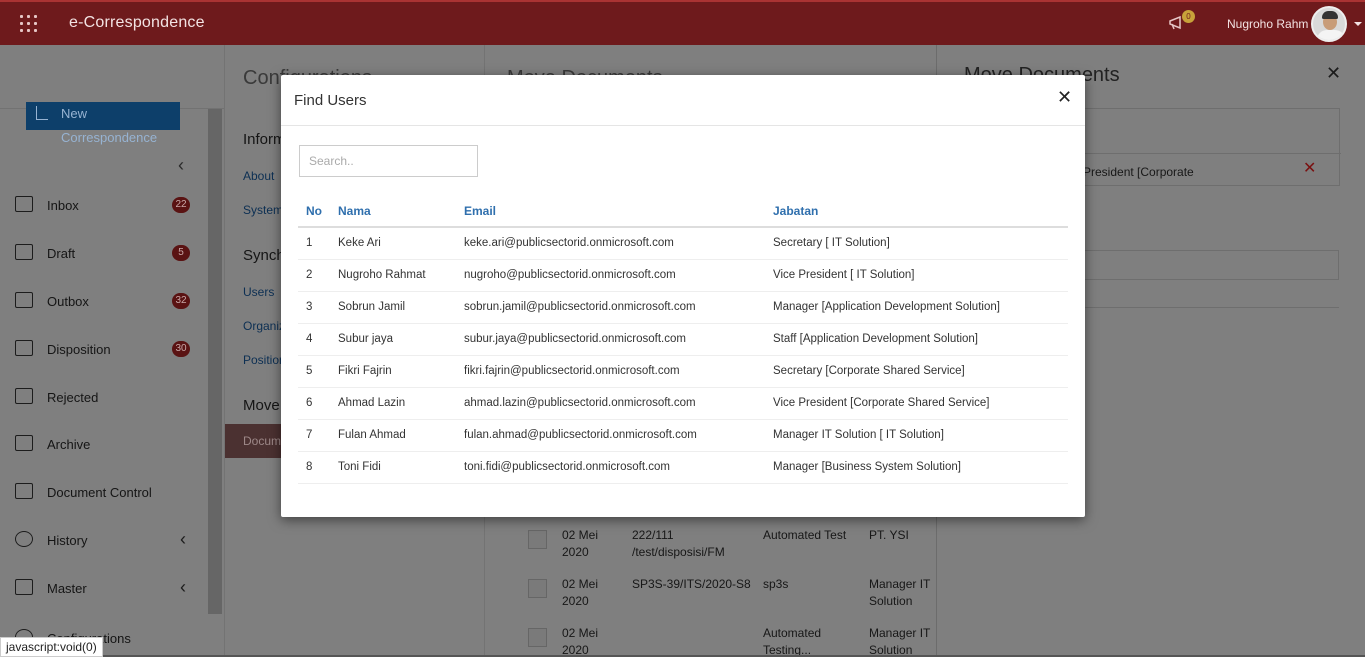 Image resolution: width=1365 pixels, height=657 pixels. What do you see at coordinates (181, 165) in the screenshot?
I see `collapse-sidebar-chevron-icon: ‹` at bounding box center [181, 165].